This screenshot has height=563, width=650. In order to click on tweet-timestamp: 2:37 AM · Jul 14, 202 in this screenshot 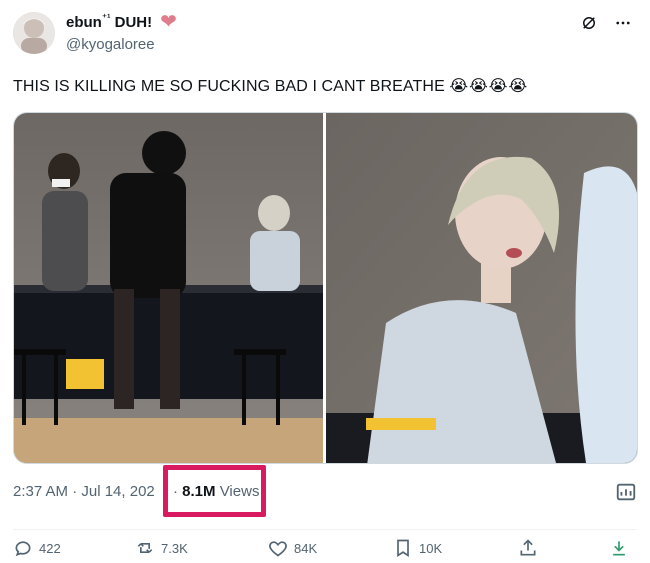, I will do `click(84, 491)`.